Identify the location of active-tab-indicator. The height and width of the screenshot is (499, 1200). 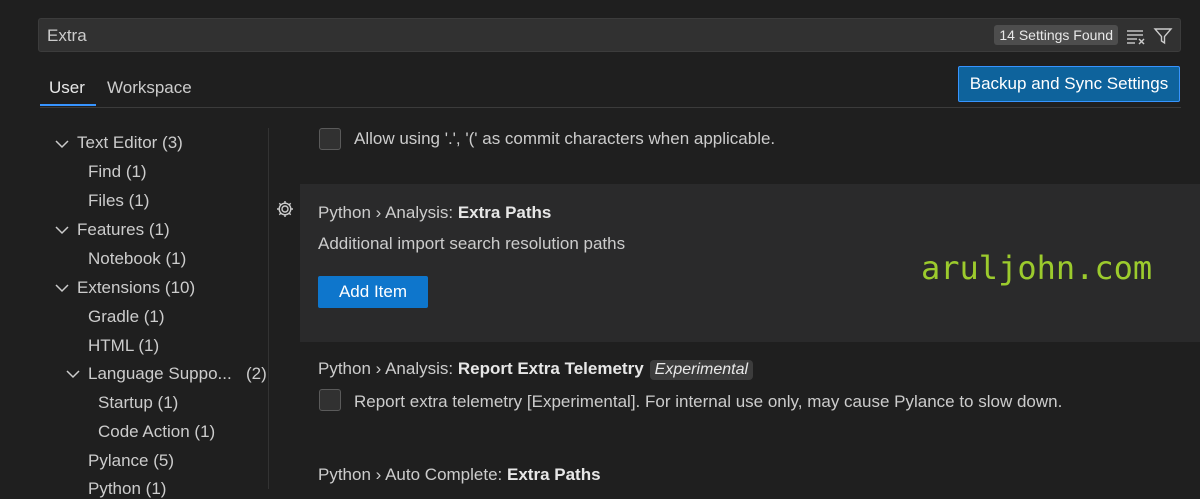
(68, 105).